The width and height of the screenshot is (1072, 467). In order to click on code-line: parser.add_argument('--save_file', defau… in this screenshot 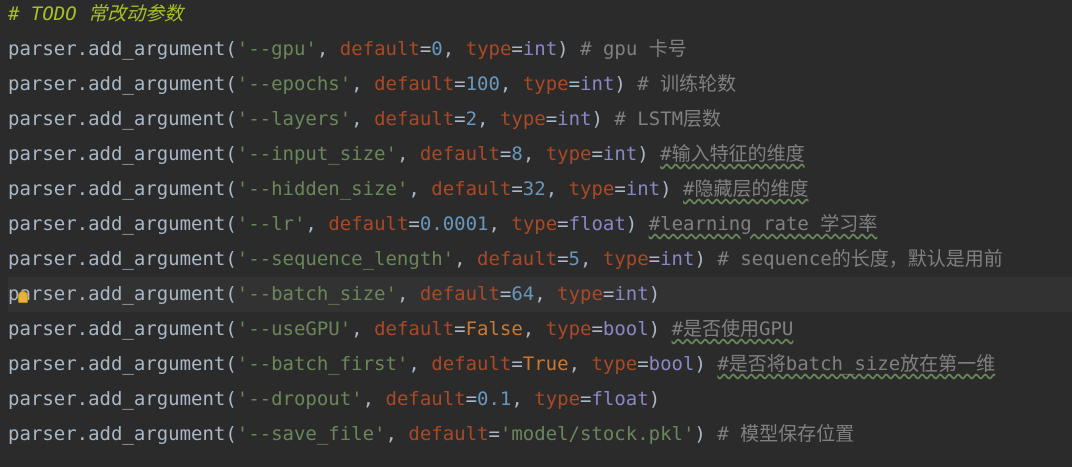, I will do `click(540, 434)`.